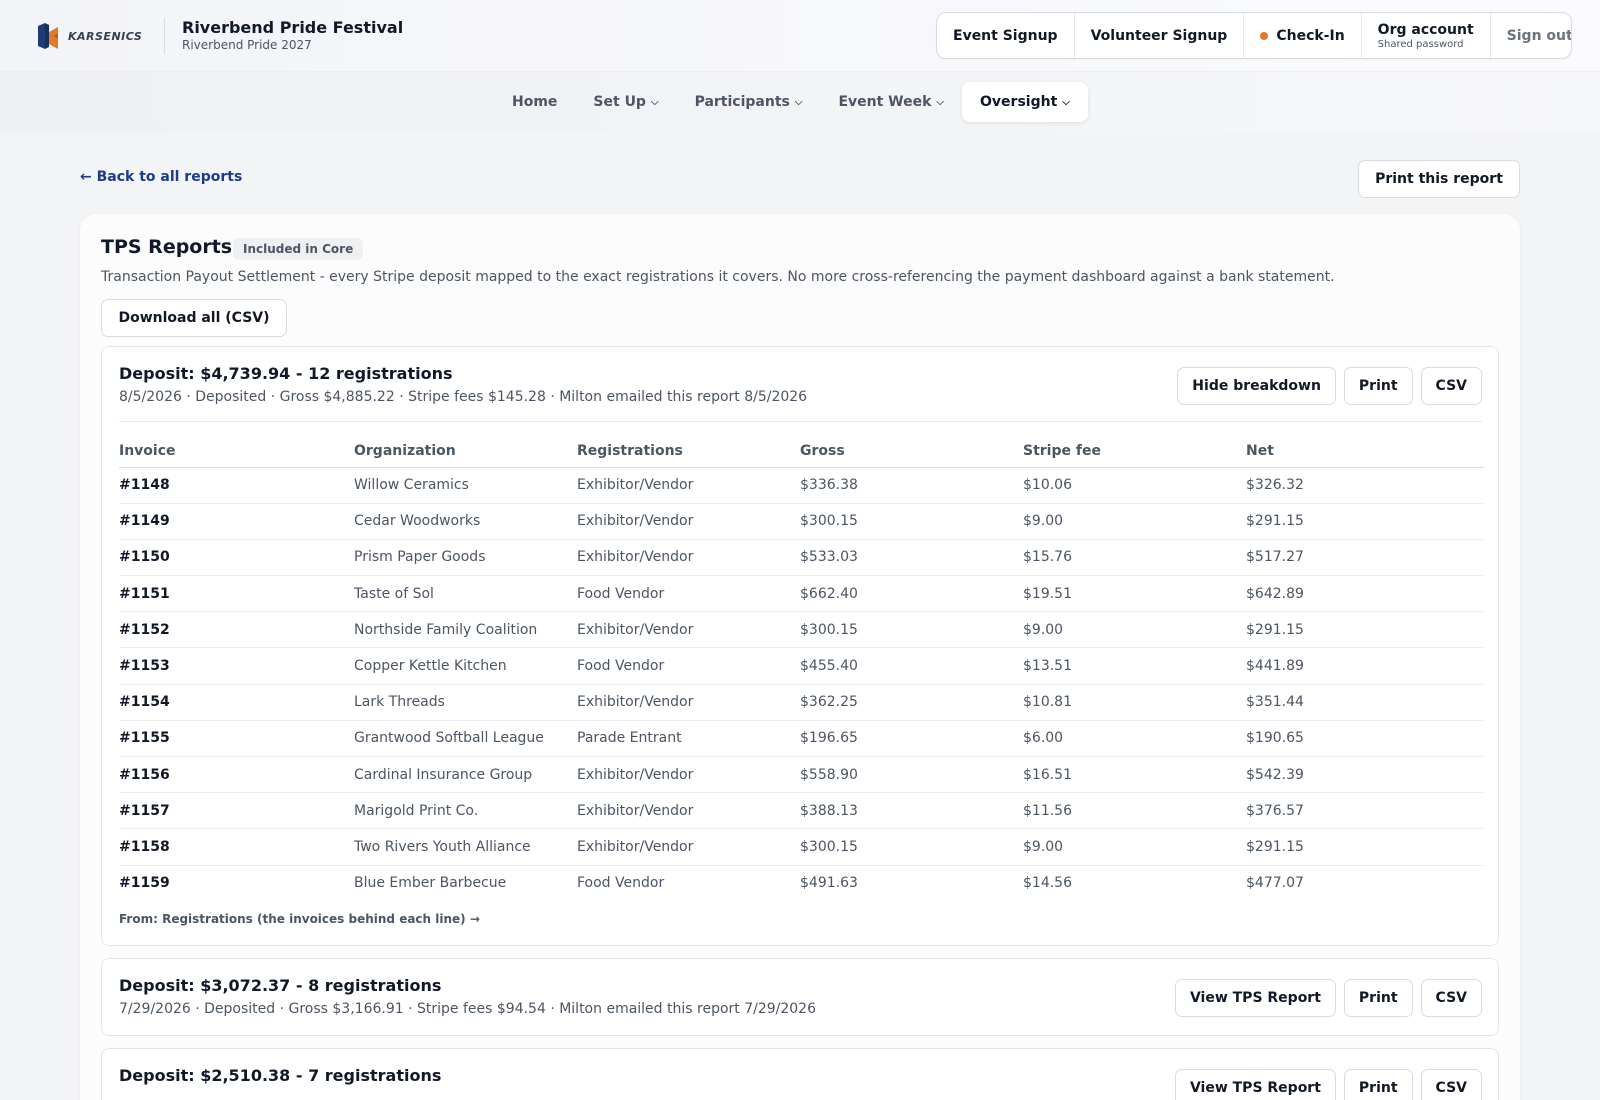  I want to click on deposit-title: Deposit: $2,510.38 - 7 registrations, so click(280, 1075).